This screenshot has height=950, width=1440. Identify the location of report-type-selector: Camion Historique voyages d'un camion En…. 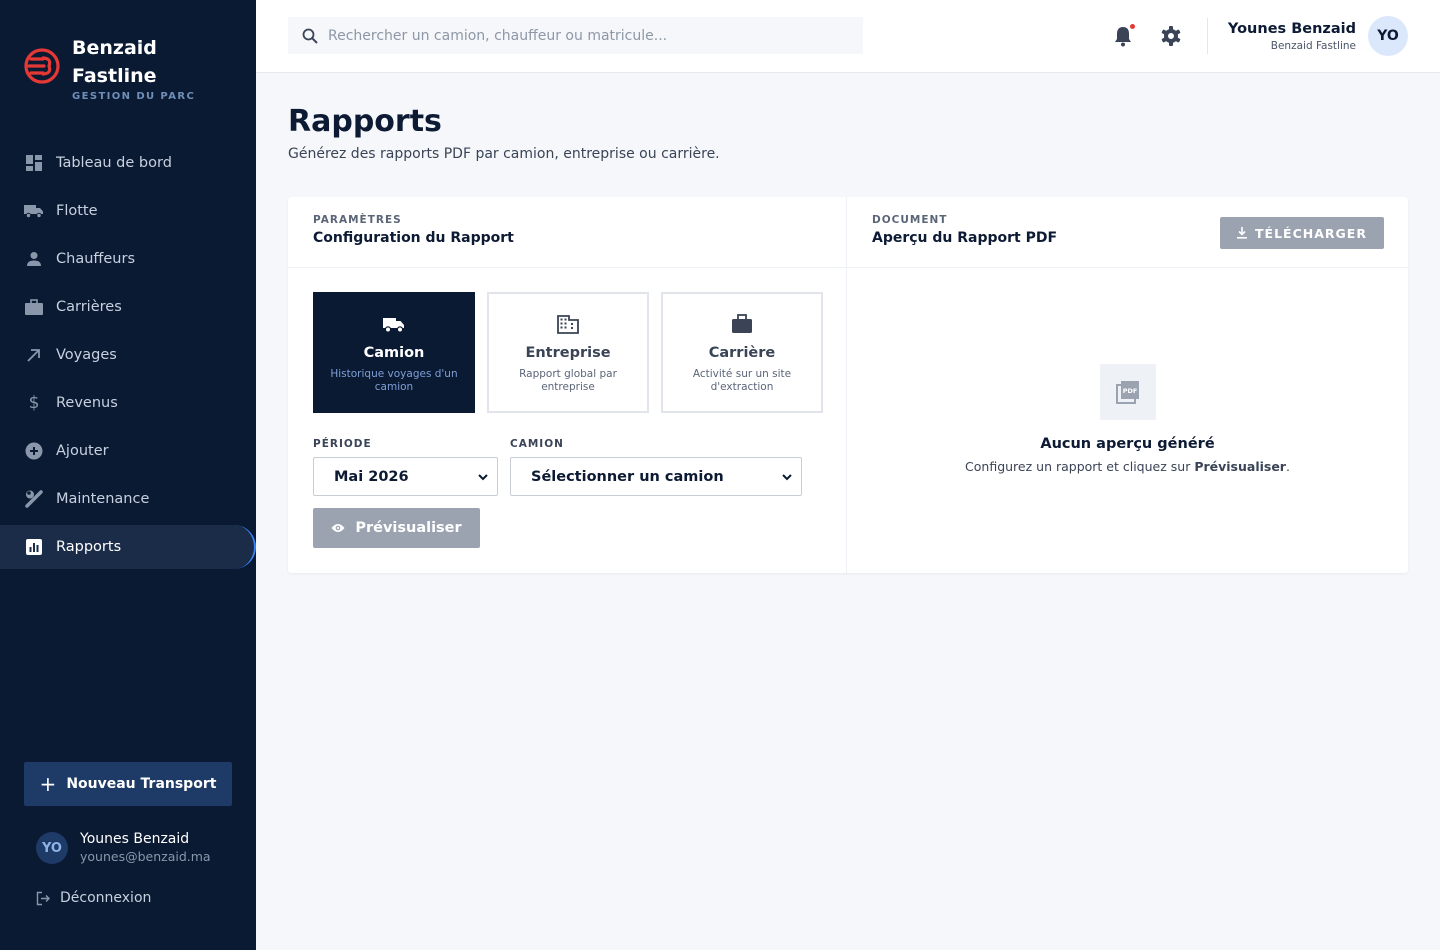
(574, 352).